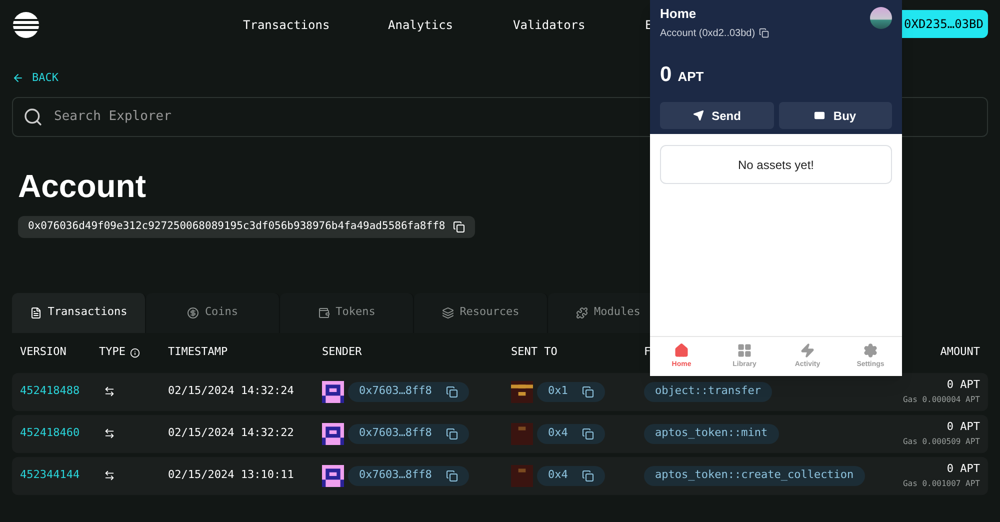 Image resolution: width=1000 pixels, height=522 pixels. Describe the element at coordinates (342, 352) in the screenshot. I see `column-header: SENDER` at that location.